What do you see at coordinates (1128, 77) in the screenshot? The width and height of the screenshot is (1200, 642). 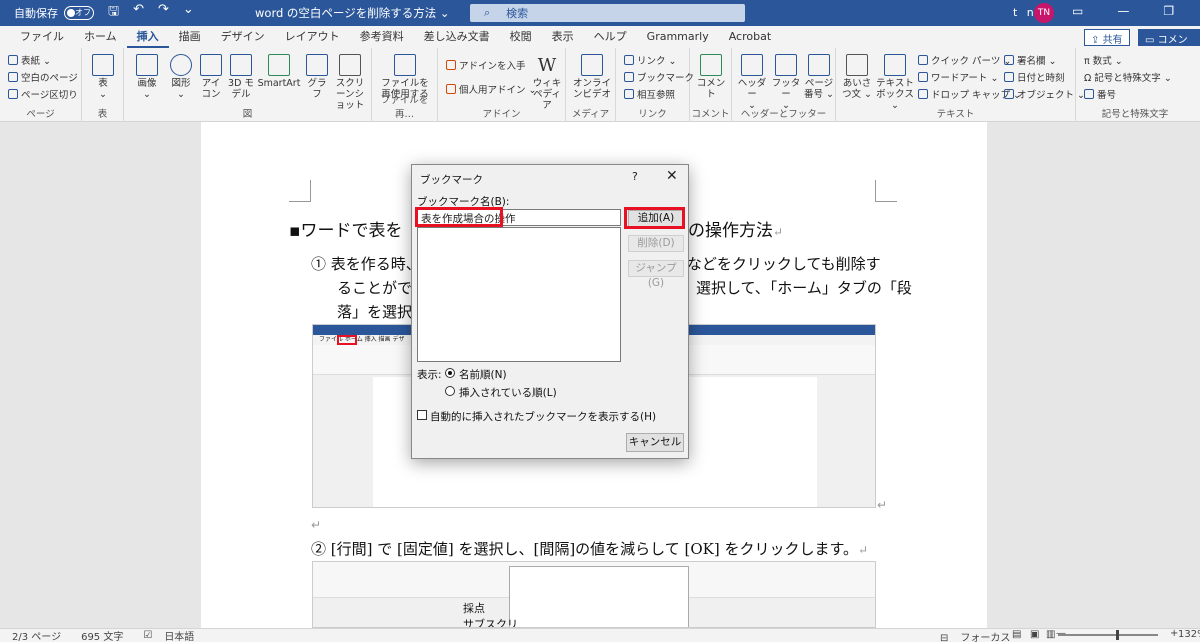 I see `symbol-button: Ω 記号と特殊文字 ⌄` at bounding box center [1128, 77].